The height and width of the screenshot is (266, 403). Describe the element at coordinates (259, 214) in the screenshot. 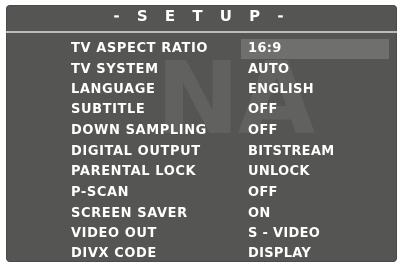

I see `menu-item-value: ON` at that location.